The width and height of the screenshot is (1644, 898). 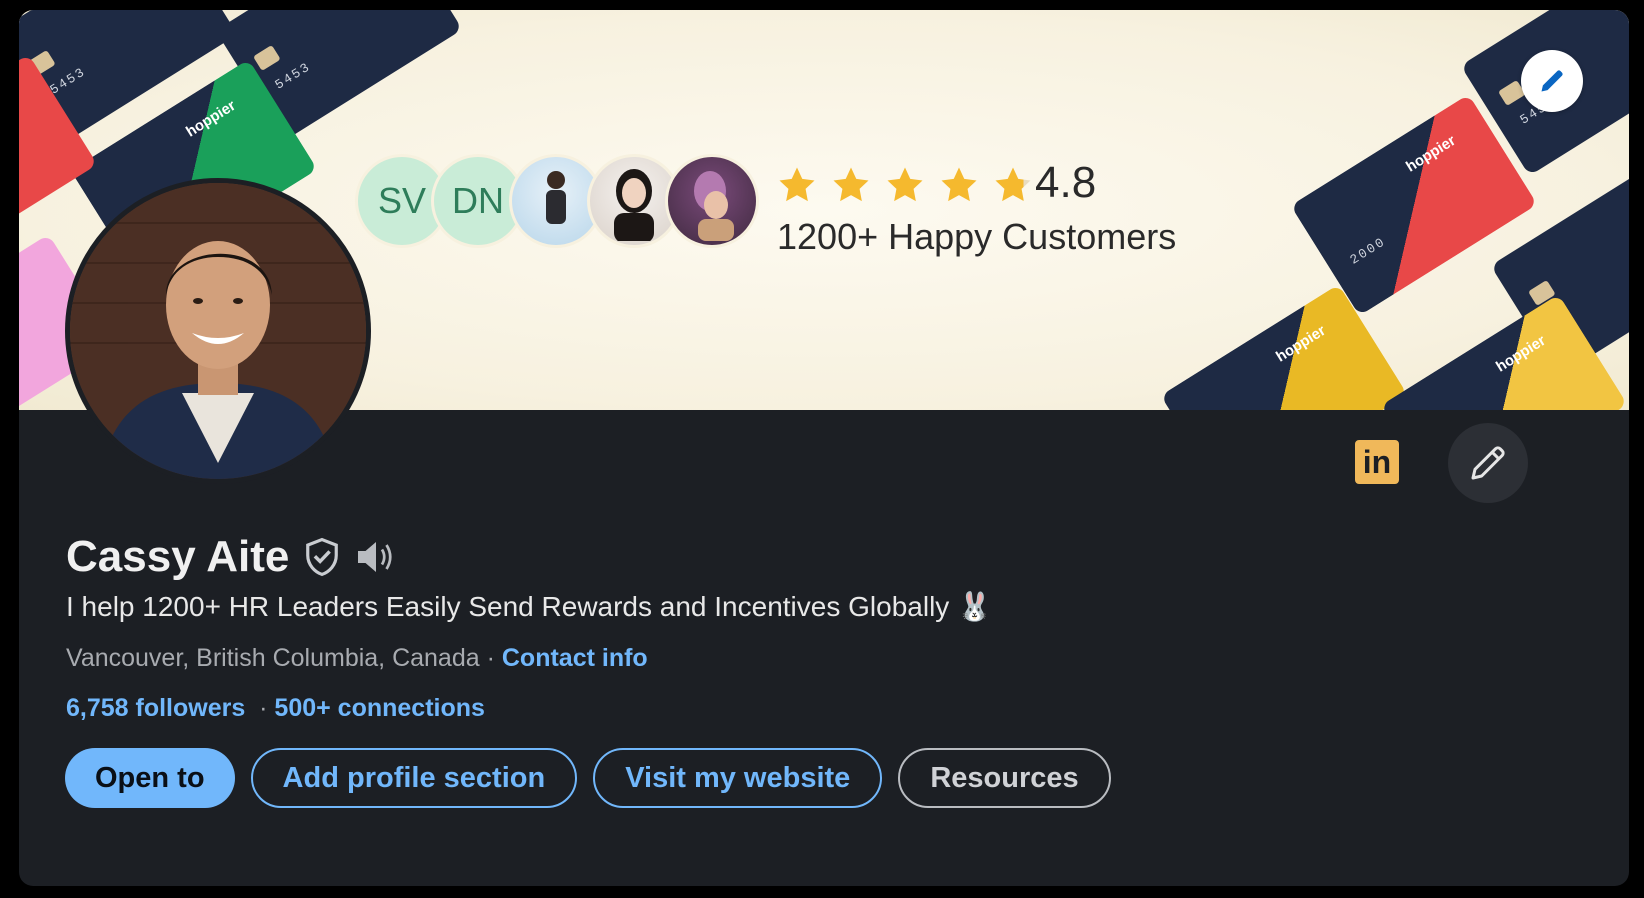 I want to click on profile-avatar, so click(x=218, y=331).